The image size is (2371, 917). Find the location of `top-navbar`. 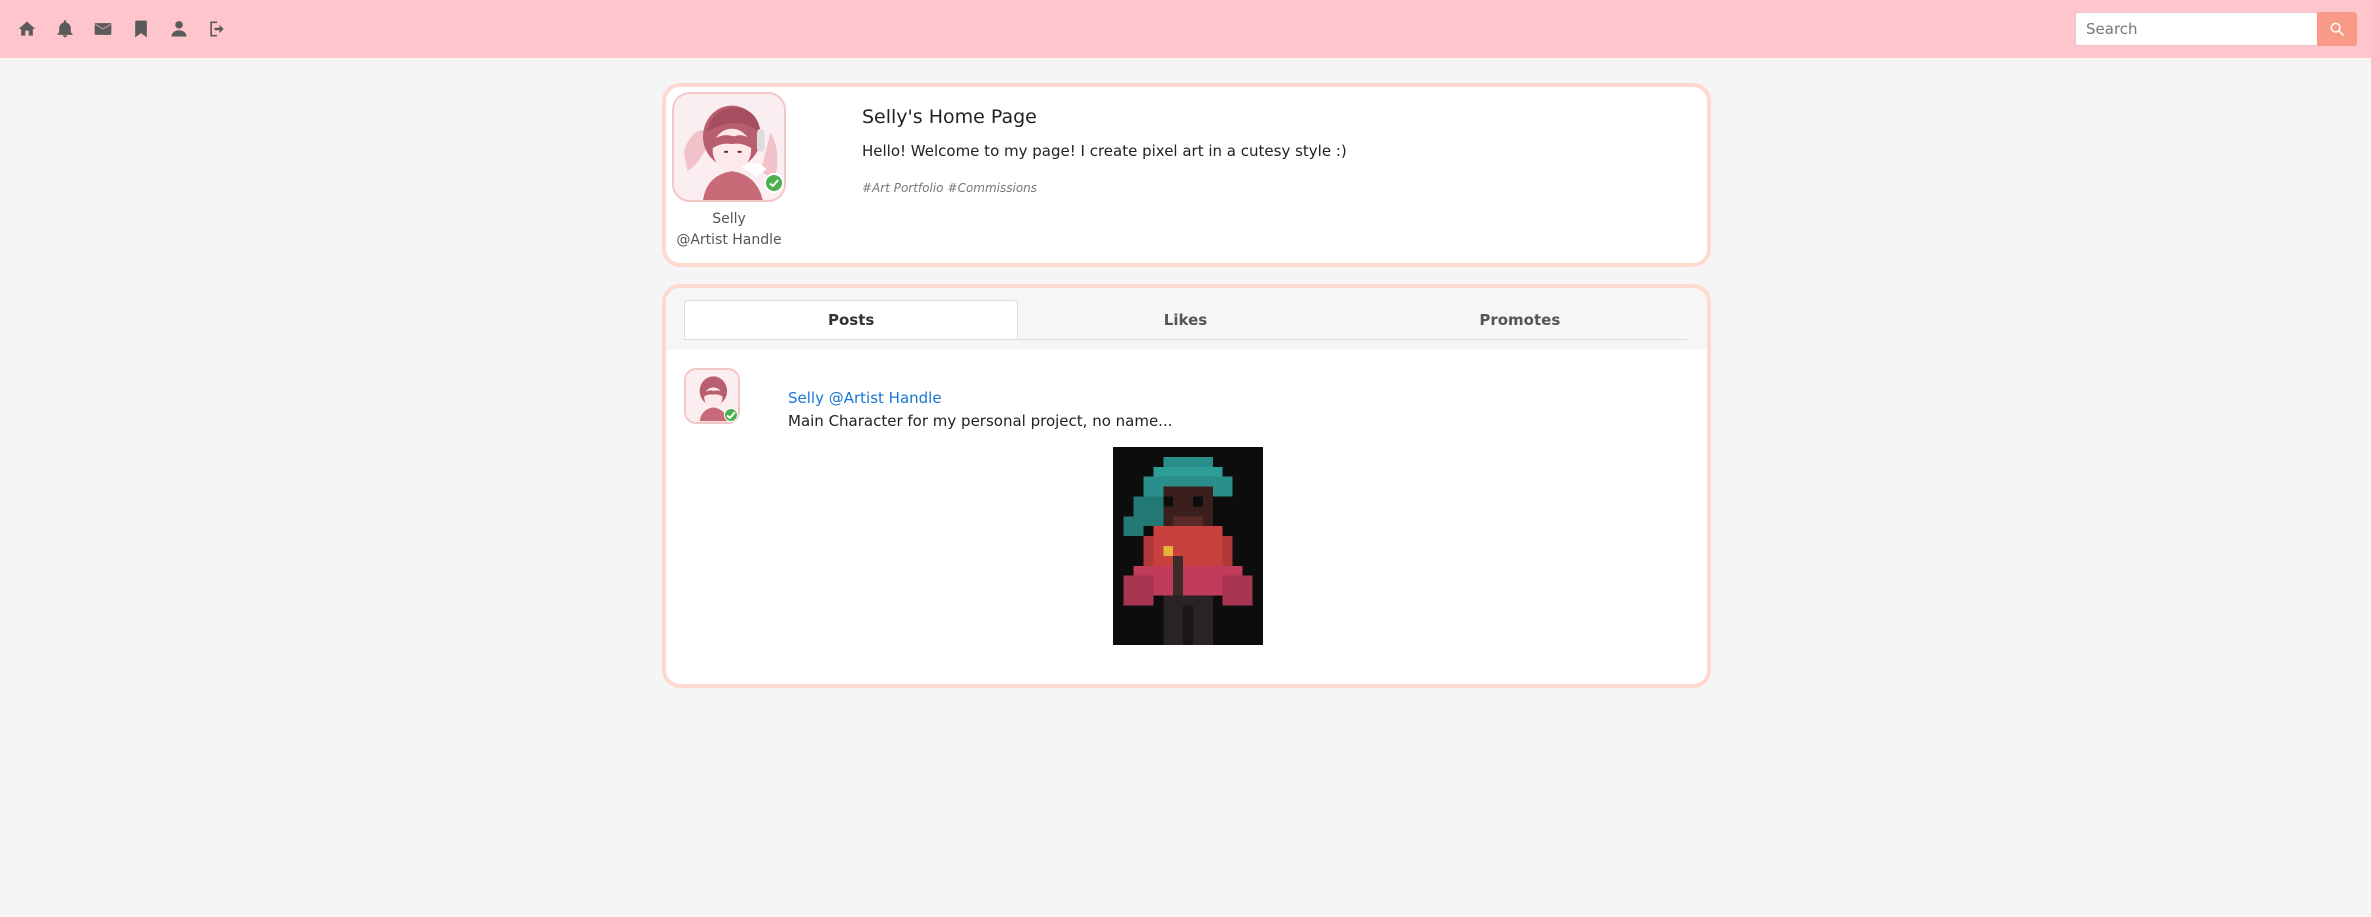

top-navbar is located at coordinates (1185, 29).